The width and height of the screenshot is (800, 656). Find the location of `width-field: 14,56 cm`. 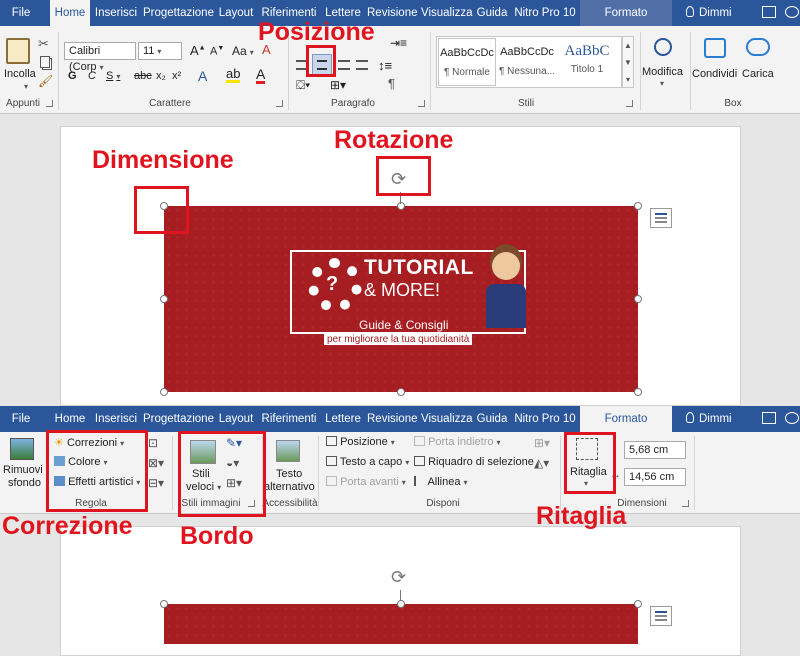

width-field: 14,56 cm is located at coordinates (655, 477).